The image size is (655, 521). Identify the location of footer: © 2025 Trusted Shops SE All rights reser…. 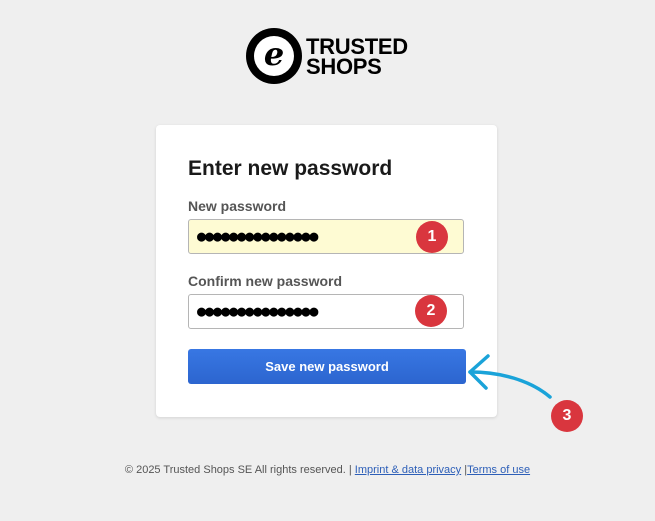
(327, 470).